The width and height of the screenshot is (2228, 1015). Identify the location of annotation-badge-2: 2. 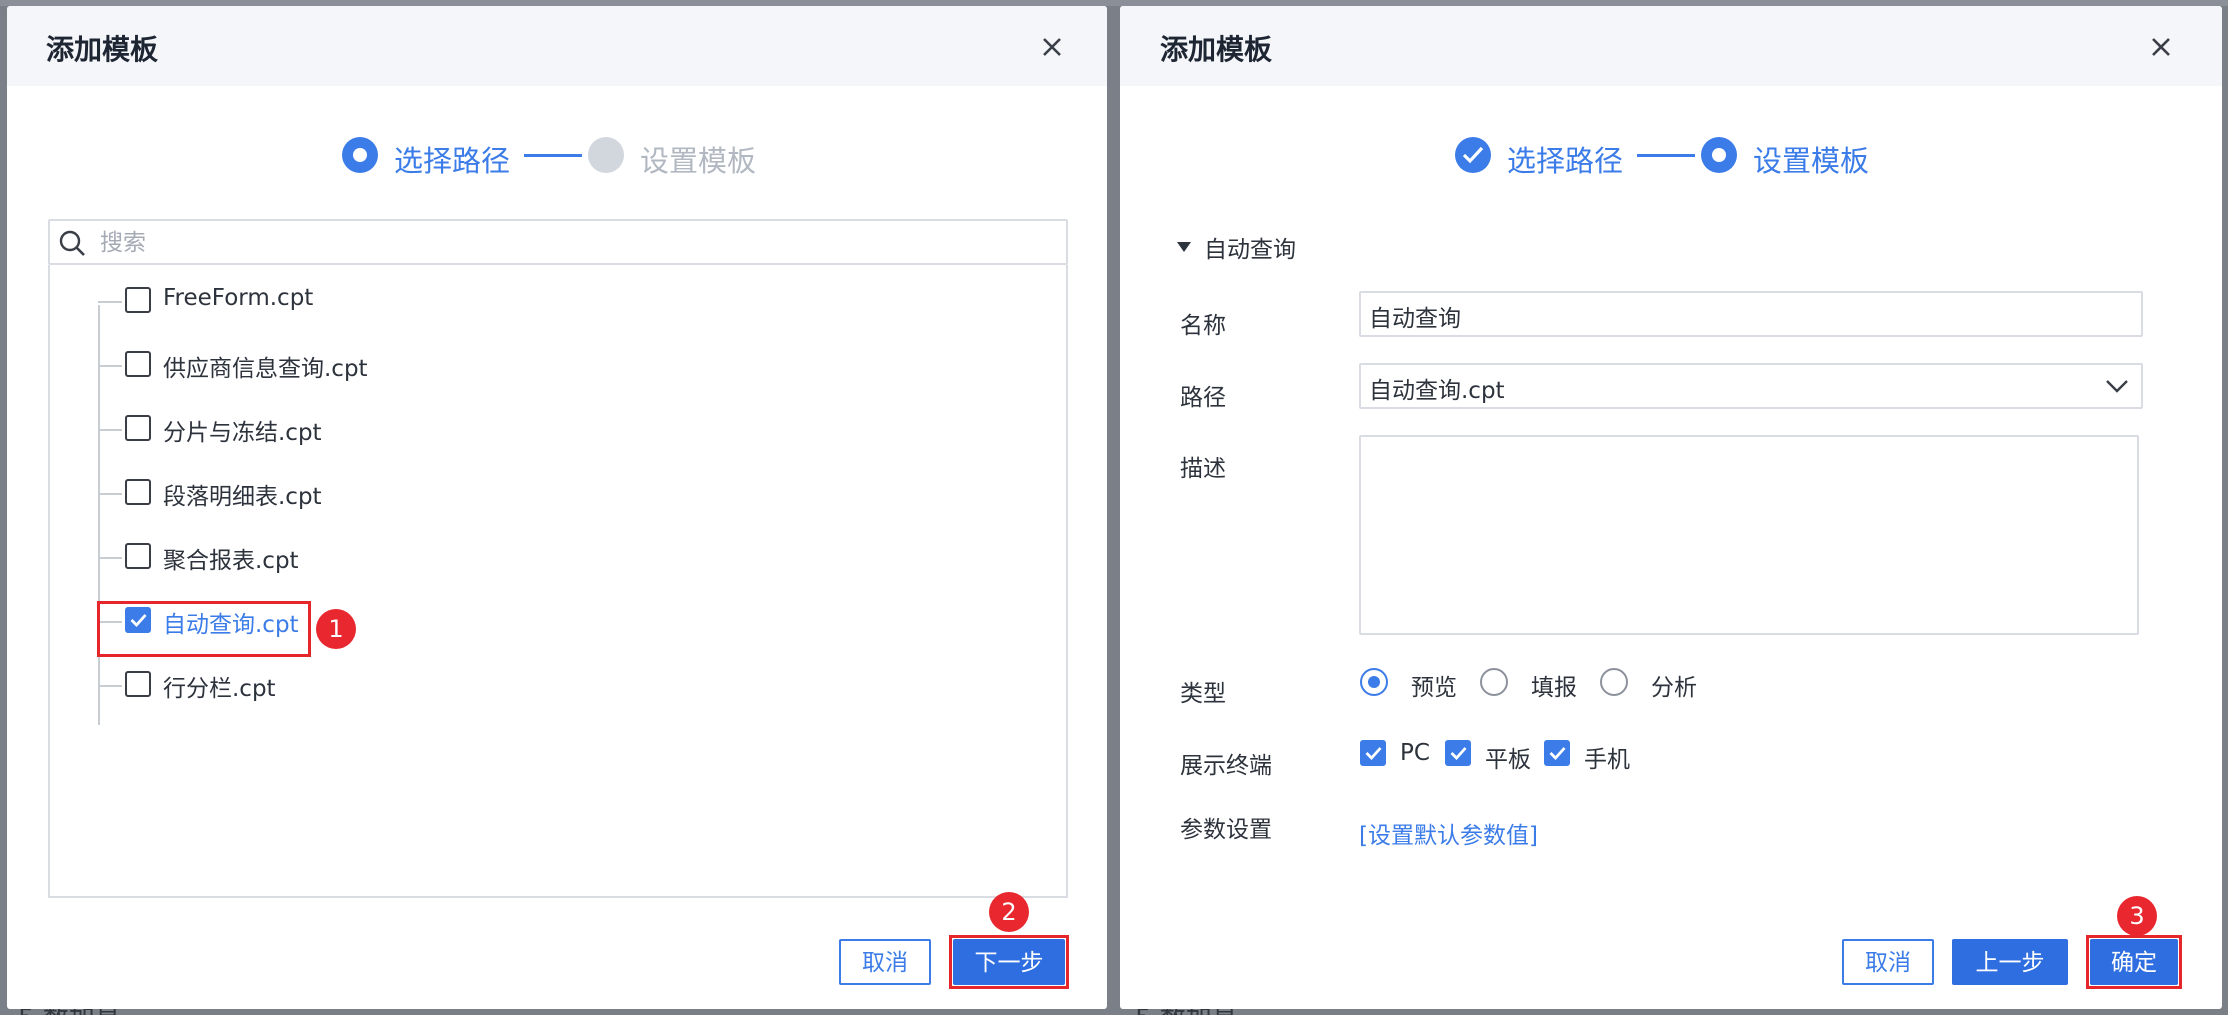
(1009, 912).